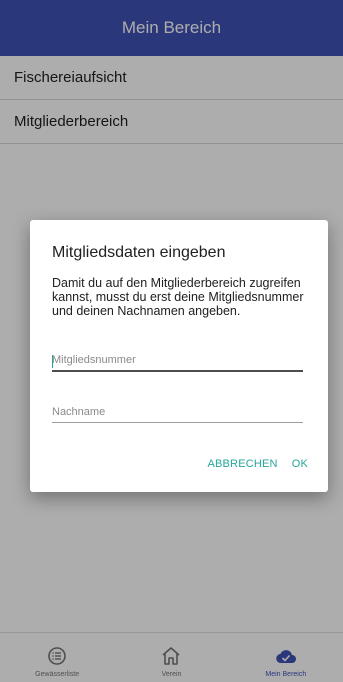  What do you see at coordinates (139, 252) in the screenshot?
I see `dialog-title: Mitgliedsdaten eingeben` at bounding box center [139, 252].